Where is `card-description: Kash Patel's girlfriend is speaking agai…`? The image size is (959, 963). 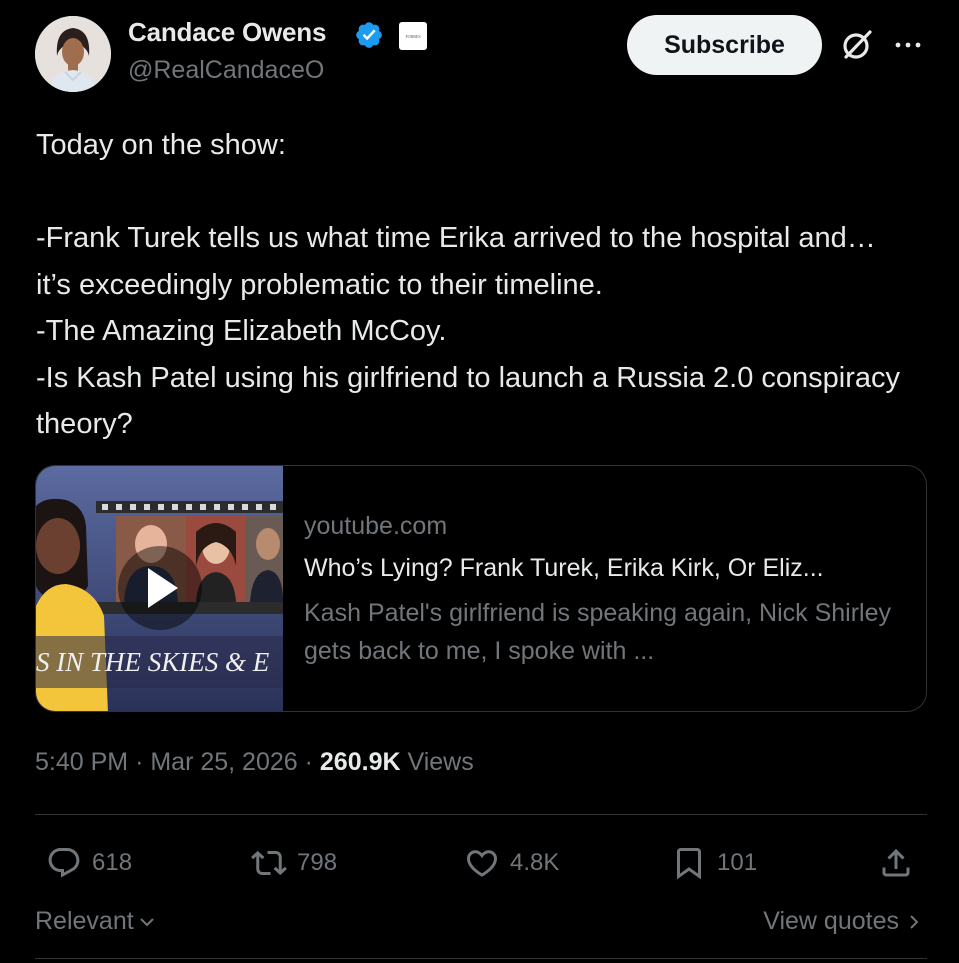 card-description: Kash Patel's girlfriend is speaking agai… is located at coordinates (597, 632).